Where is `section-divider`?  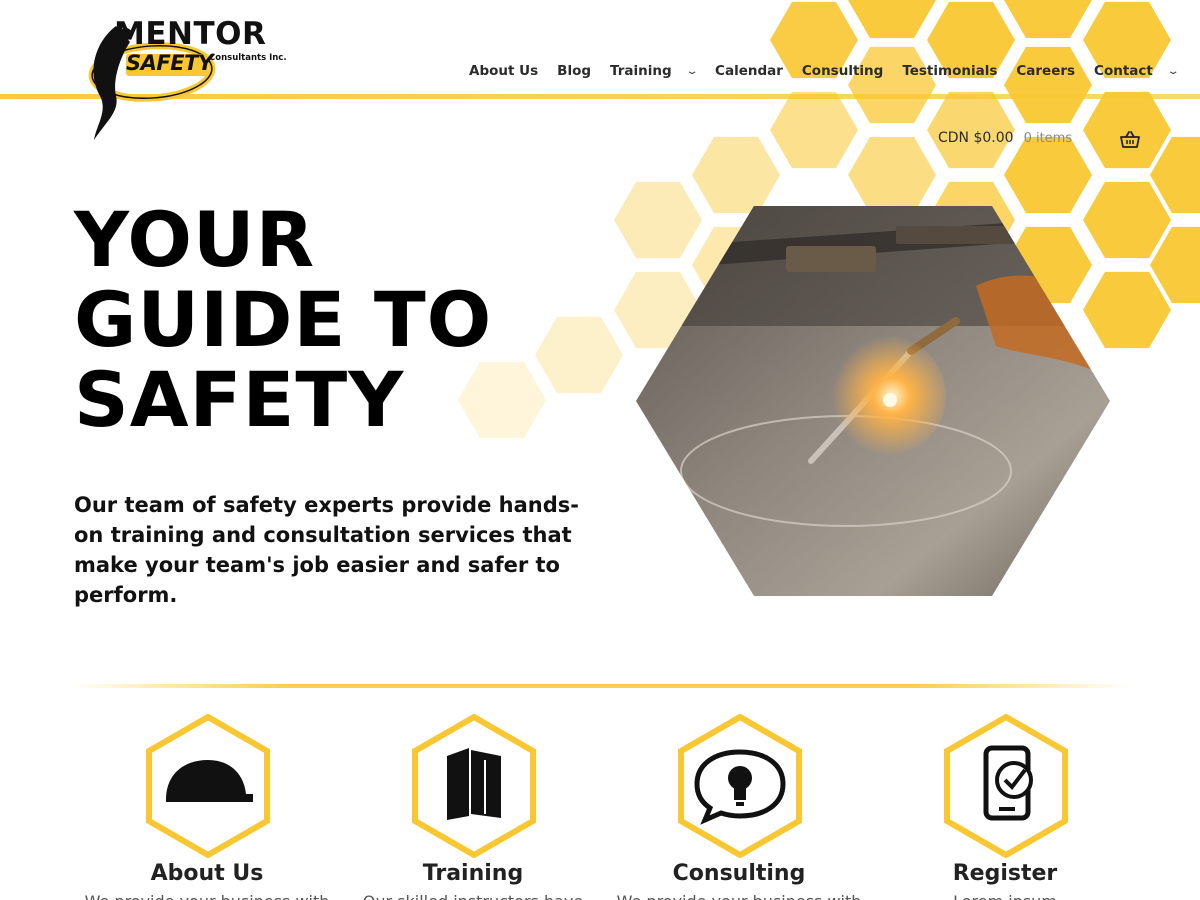
section-divider is located at coordinates (600, 686).